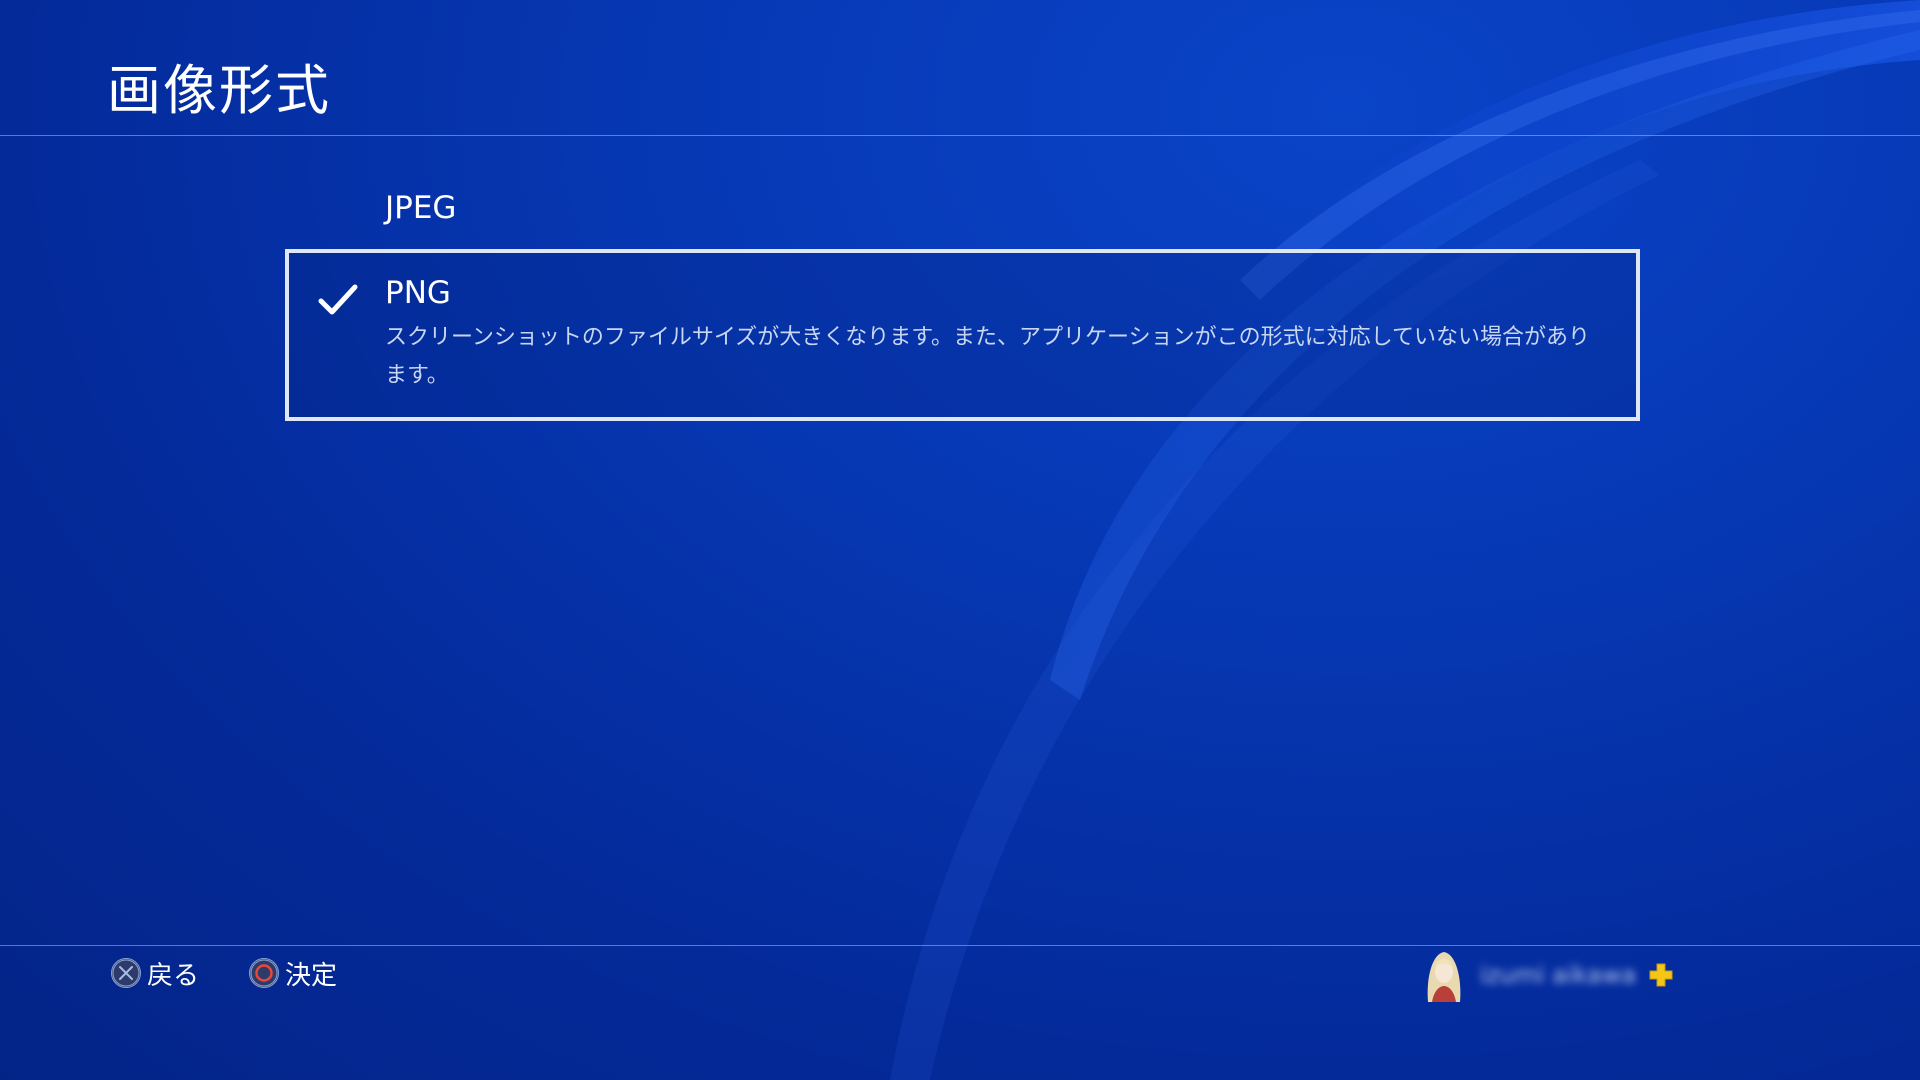  What do you see at coordinates (960, 945) in the screenshot?
I see `footer-divider` at bounding box center [960, 945].